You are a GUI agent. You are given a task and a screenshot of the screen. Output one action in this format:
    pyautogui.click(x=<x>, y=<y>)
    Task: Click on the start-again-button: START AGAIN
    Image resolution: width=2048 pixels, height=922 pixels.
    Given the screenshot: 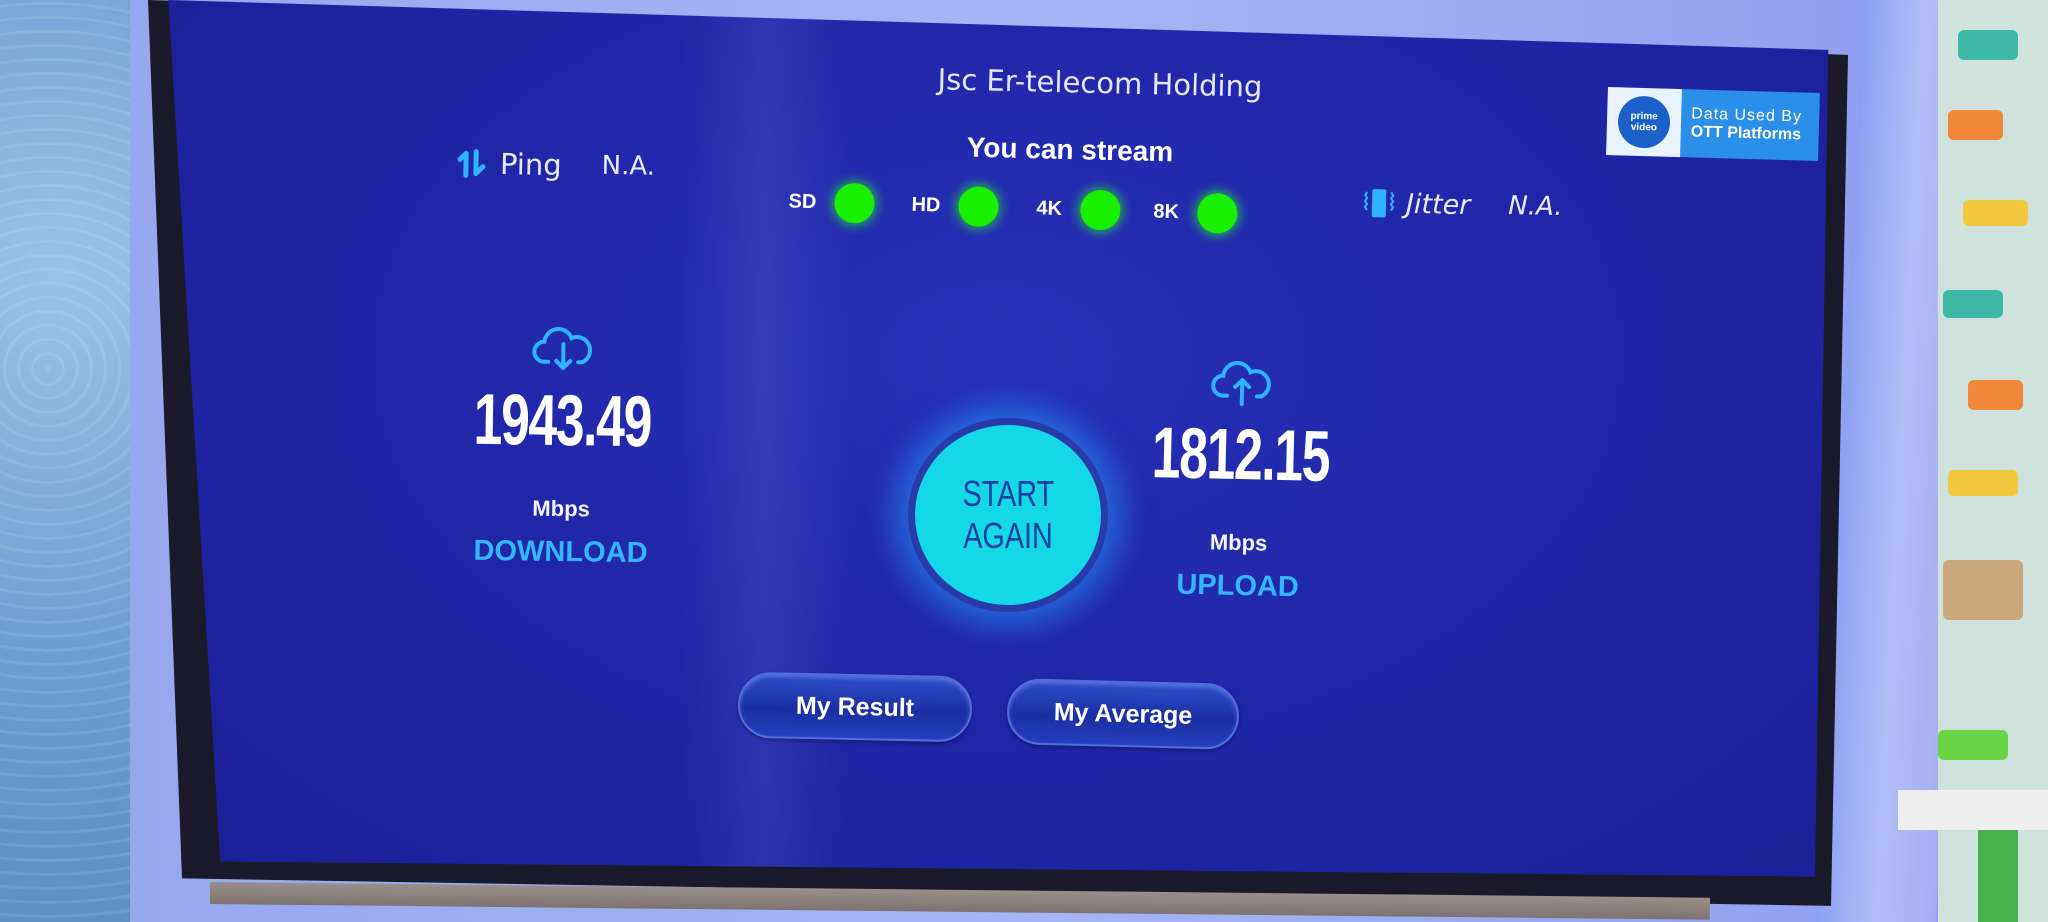 What is the action you would take?
    pyautogui.click(x=1008, y=515)
    